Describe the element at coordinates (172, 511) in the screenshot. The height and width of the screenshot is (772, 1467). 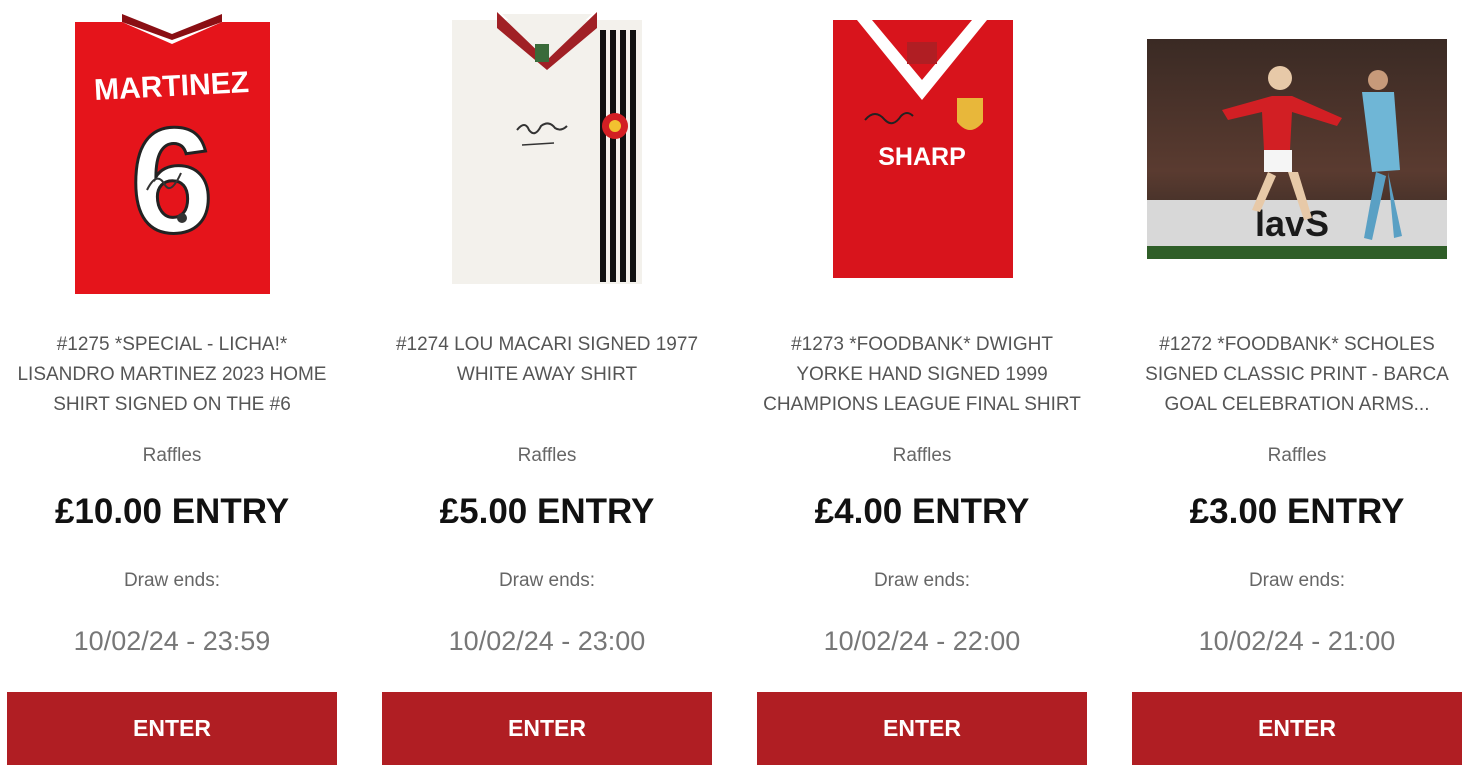
I see `entry-price: £10.00 ENTRY` at that location.